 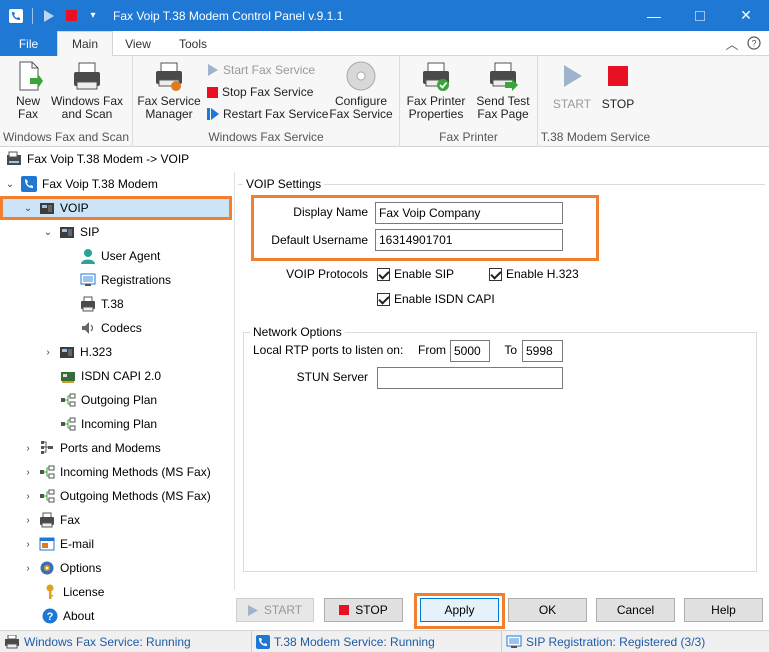 I want to click on t38-start-button: START, so click(x=572, y=85).